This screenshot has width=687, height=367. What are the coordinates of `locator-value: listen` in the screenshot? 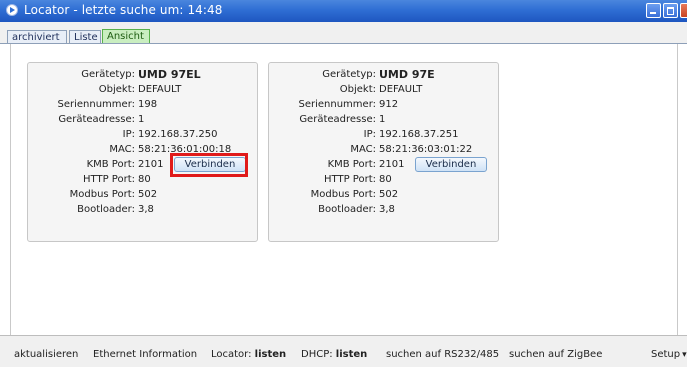 It's located at (270, 354).